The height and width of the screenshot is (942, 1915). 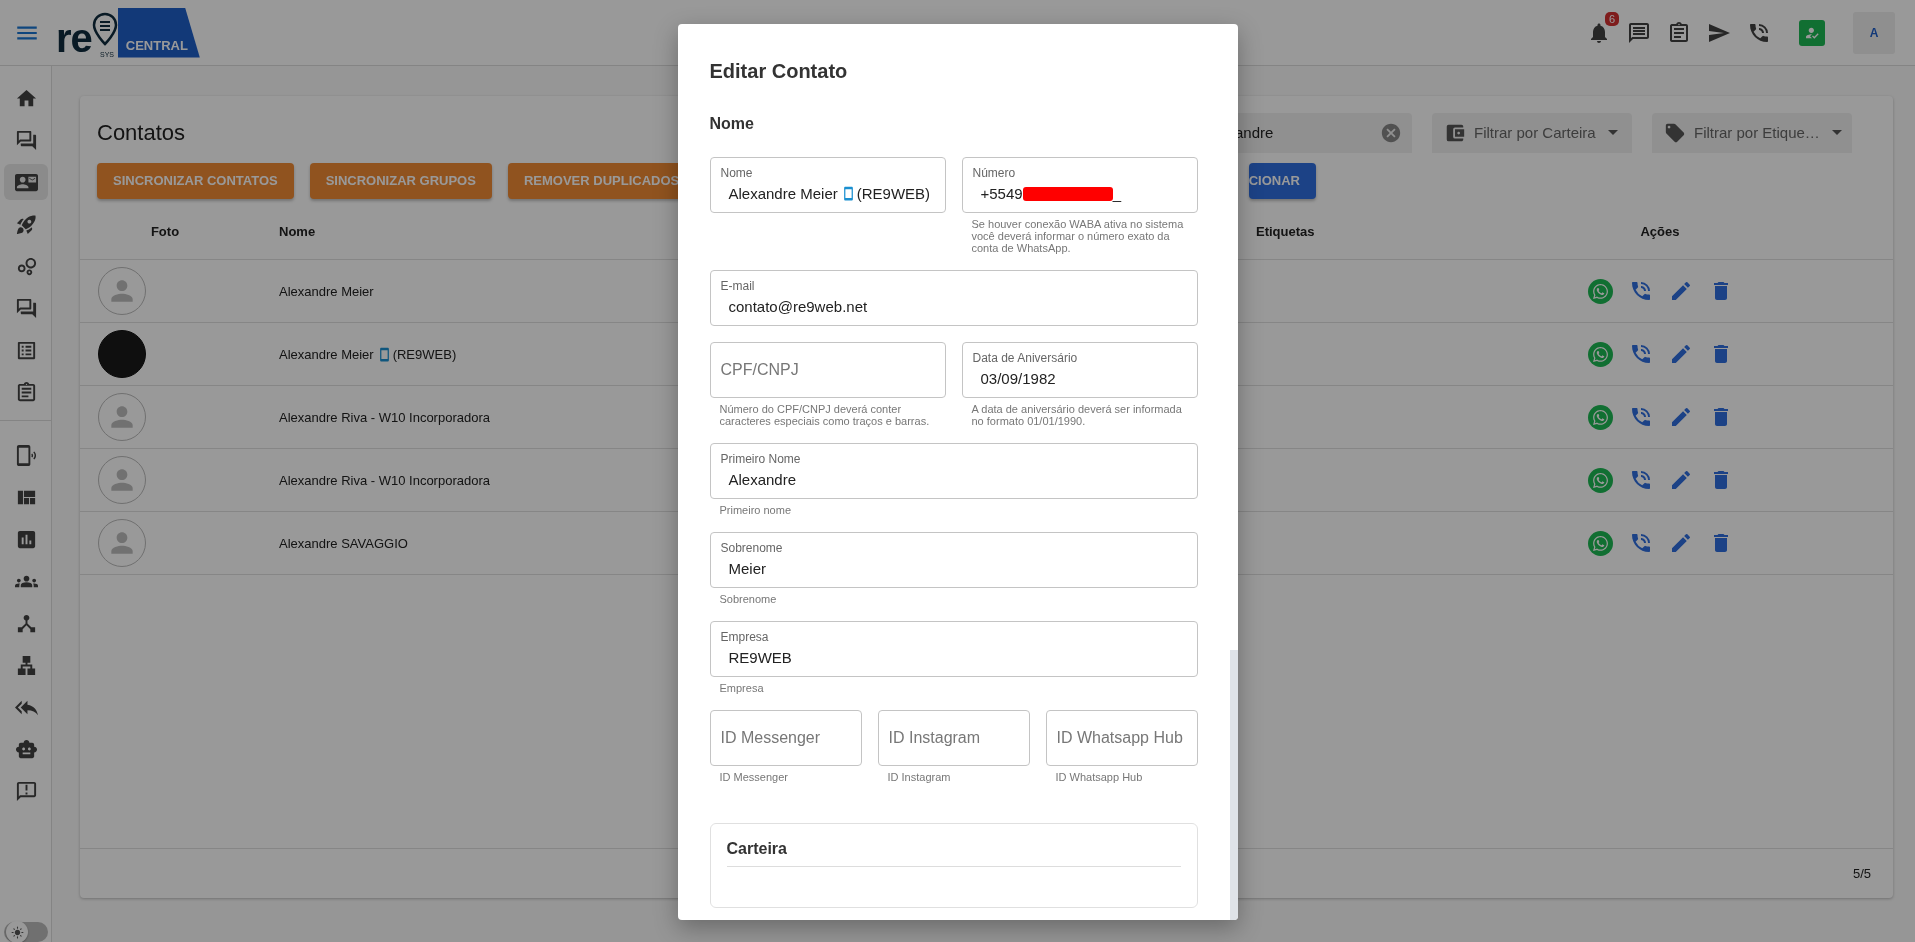 What do you see at coordinates (760, 459) in the screenshot?
I see `field-label: Primeiro Nome` at bounding box center [760, 459].